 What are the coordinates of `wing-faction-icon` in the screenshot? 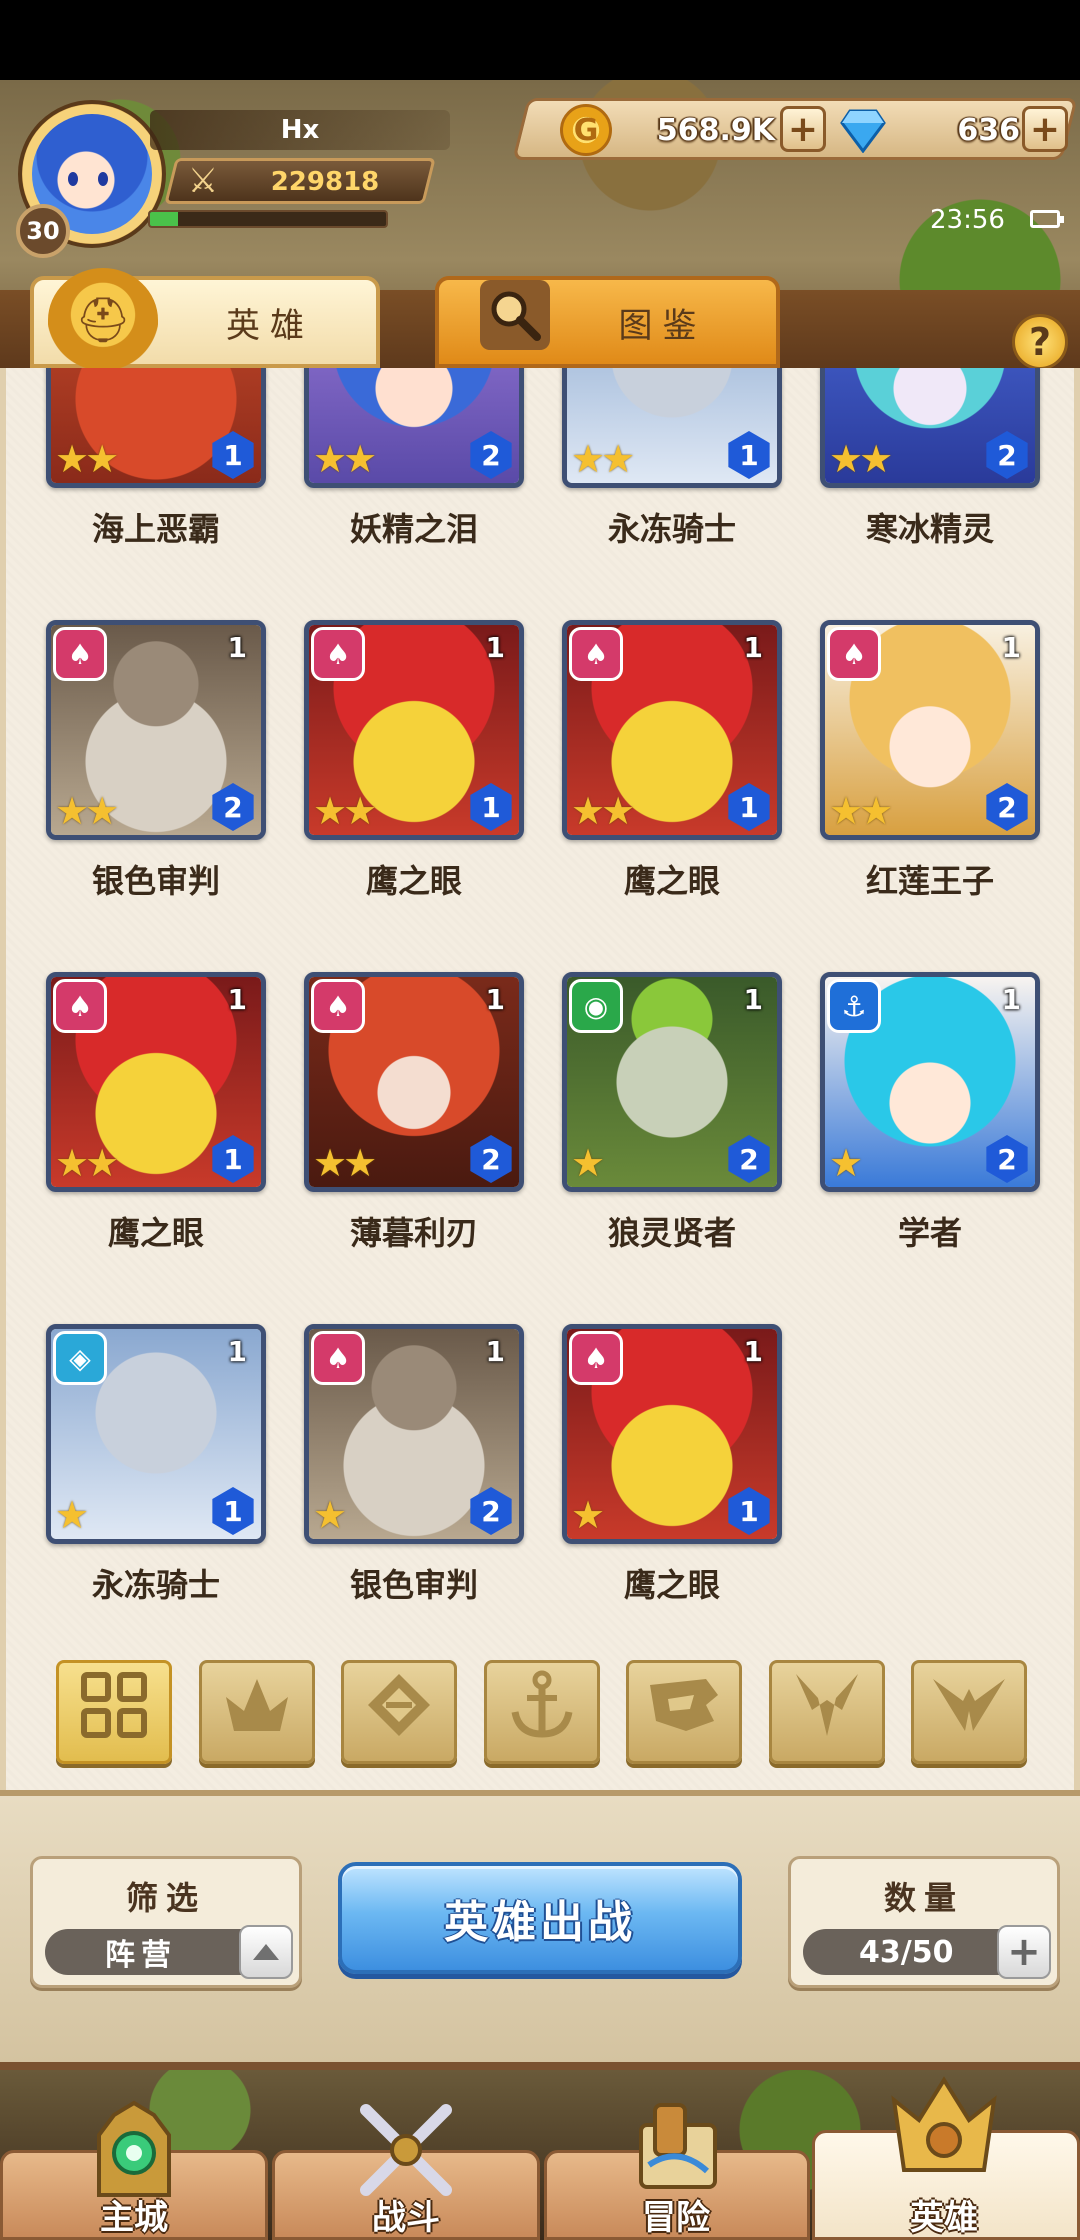 It's located at (969, 1712).